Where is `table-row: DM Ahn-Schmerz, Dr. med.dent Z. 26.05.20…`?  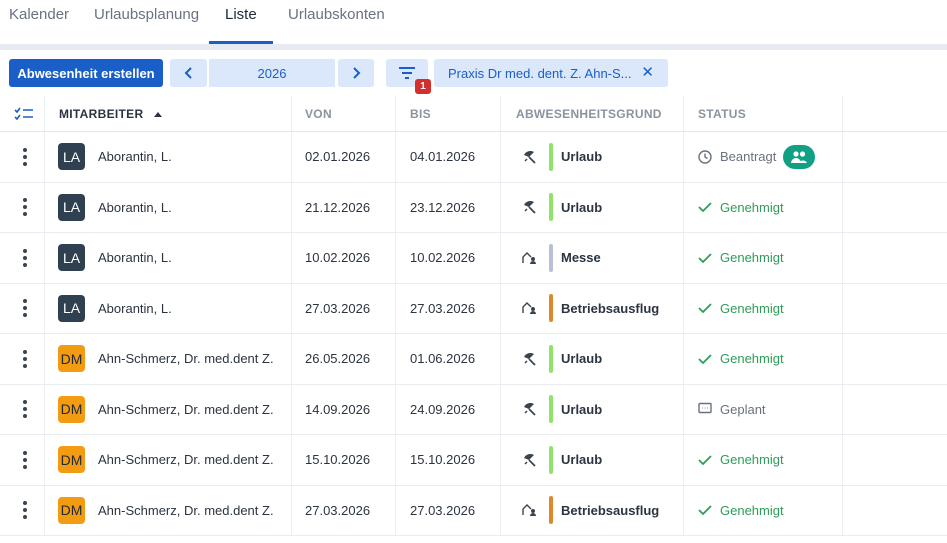
table-row: DM Ahn-Schmerz, Dr. med.dent Z. 26.05.20… is located at coordinates (473, 359).